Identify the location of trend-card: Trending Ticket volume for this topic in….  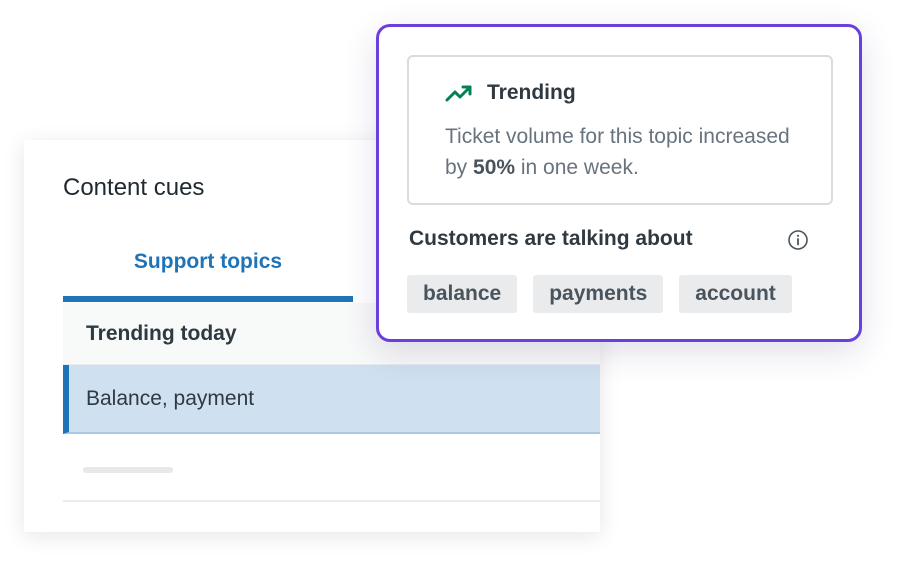
(620, 130).